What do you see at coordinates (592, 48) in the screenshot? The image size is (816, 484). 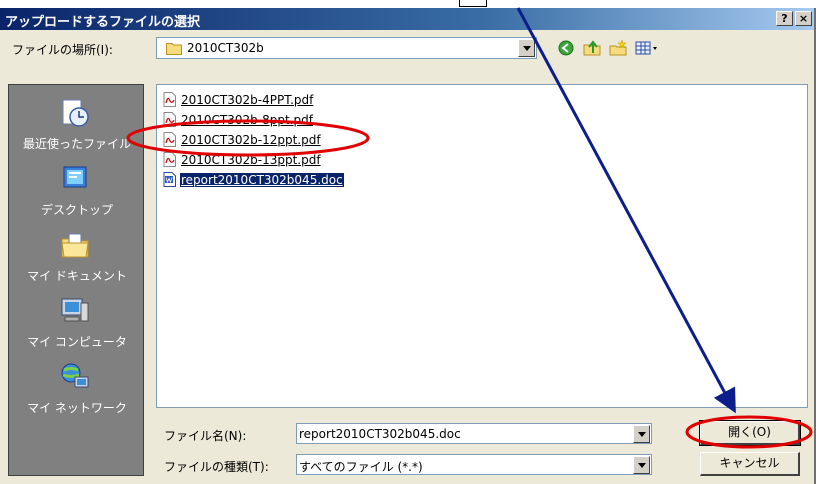 I see `up-folder-icon` at bounding box center [592, 48].